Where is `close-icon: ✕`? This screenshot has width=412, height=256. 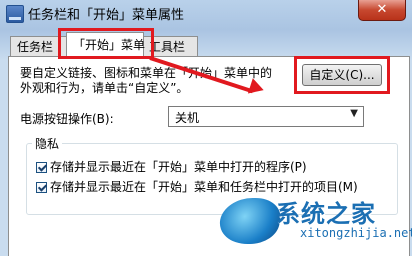
close-icon: ✕ is located at coordinates (382, 9).